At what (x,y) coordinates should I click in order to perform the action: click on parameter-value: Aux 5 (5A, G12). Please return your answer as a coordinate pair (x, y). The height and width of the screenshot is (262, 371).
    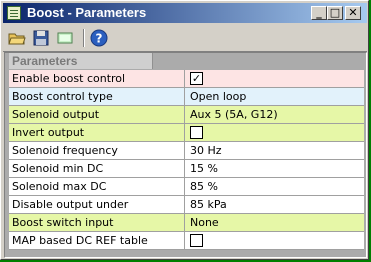
    Looking at the image, I should click on (274, 114).